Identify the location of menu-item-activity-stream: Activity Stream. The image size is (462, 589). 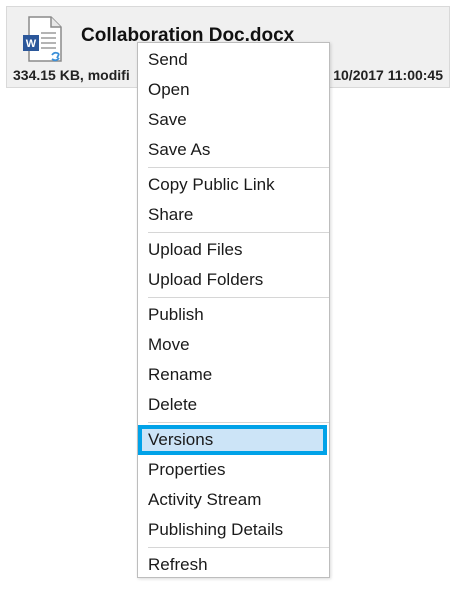
(233, 500).